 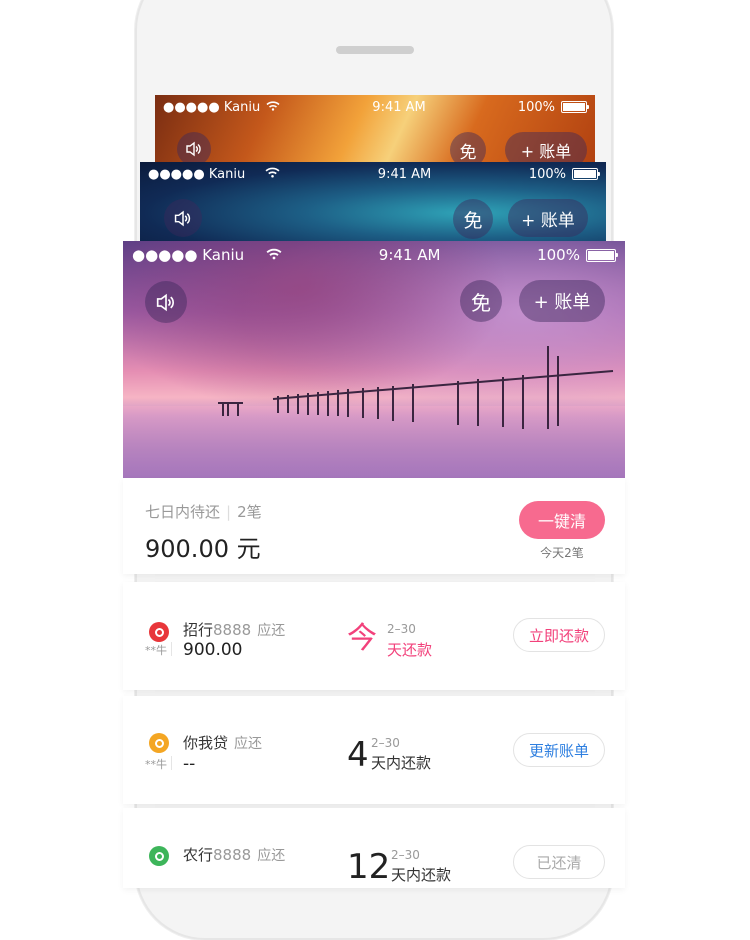 I want to click on loan-row: **牛 招行8888 应还 900.00 今 2–30 天还款 立即还款, so click(x=374, y=636).